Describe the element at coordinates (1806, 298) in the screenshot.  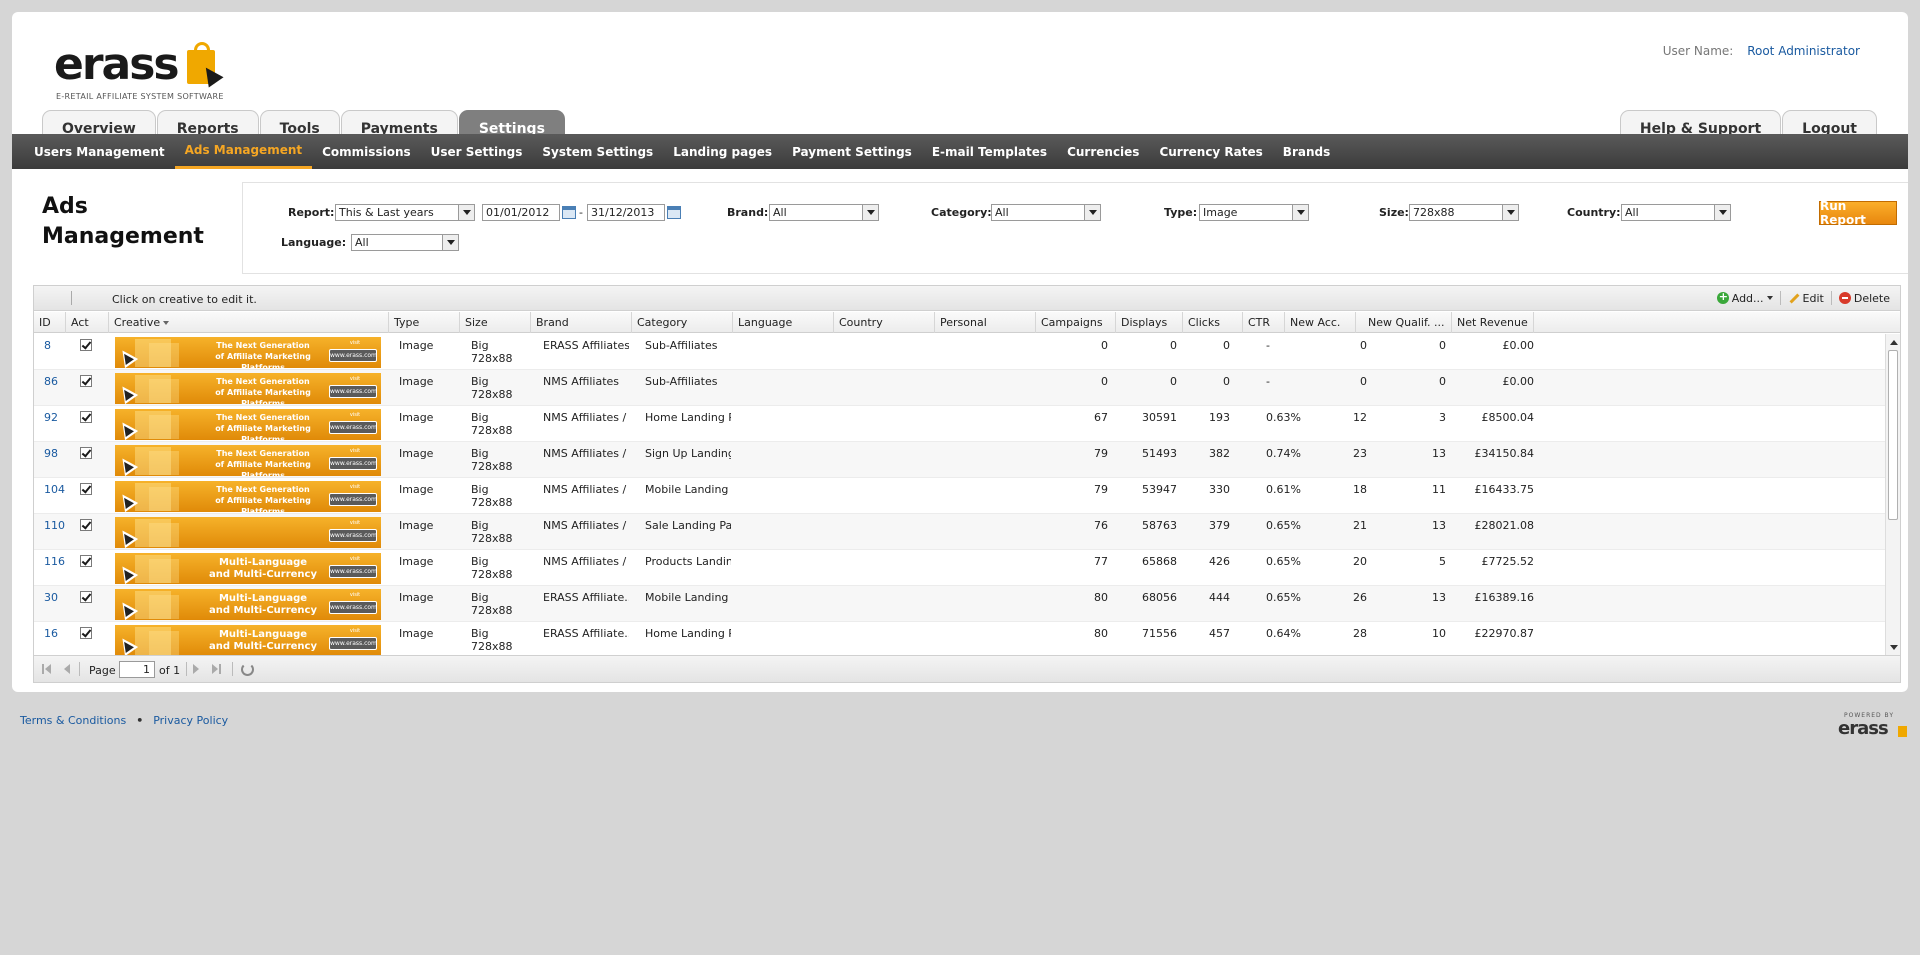
I see `edit-button: Edit` at that location.